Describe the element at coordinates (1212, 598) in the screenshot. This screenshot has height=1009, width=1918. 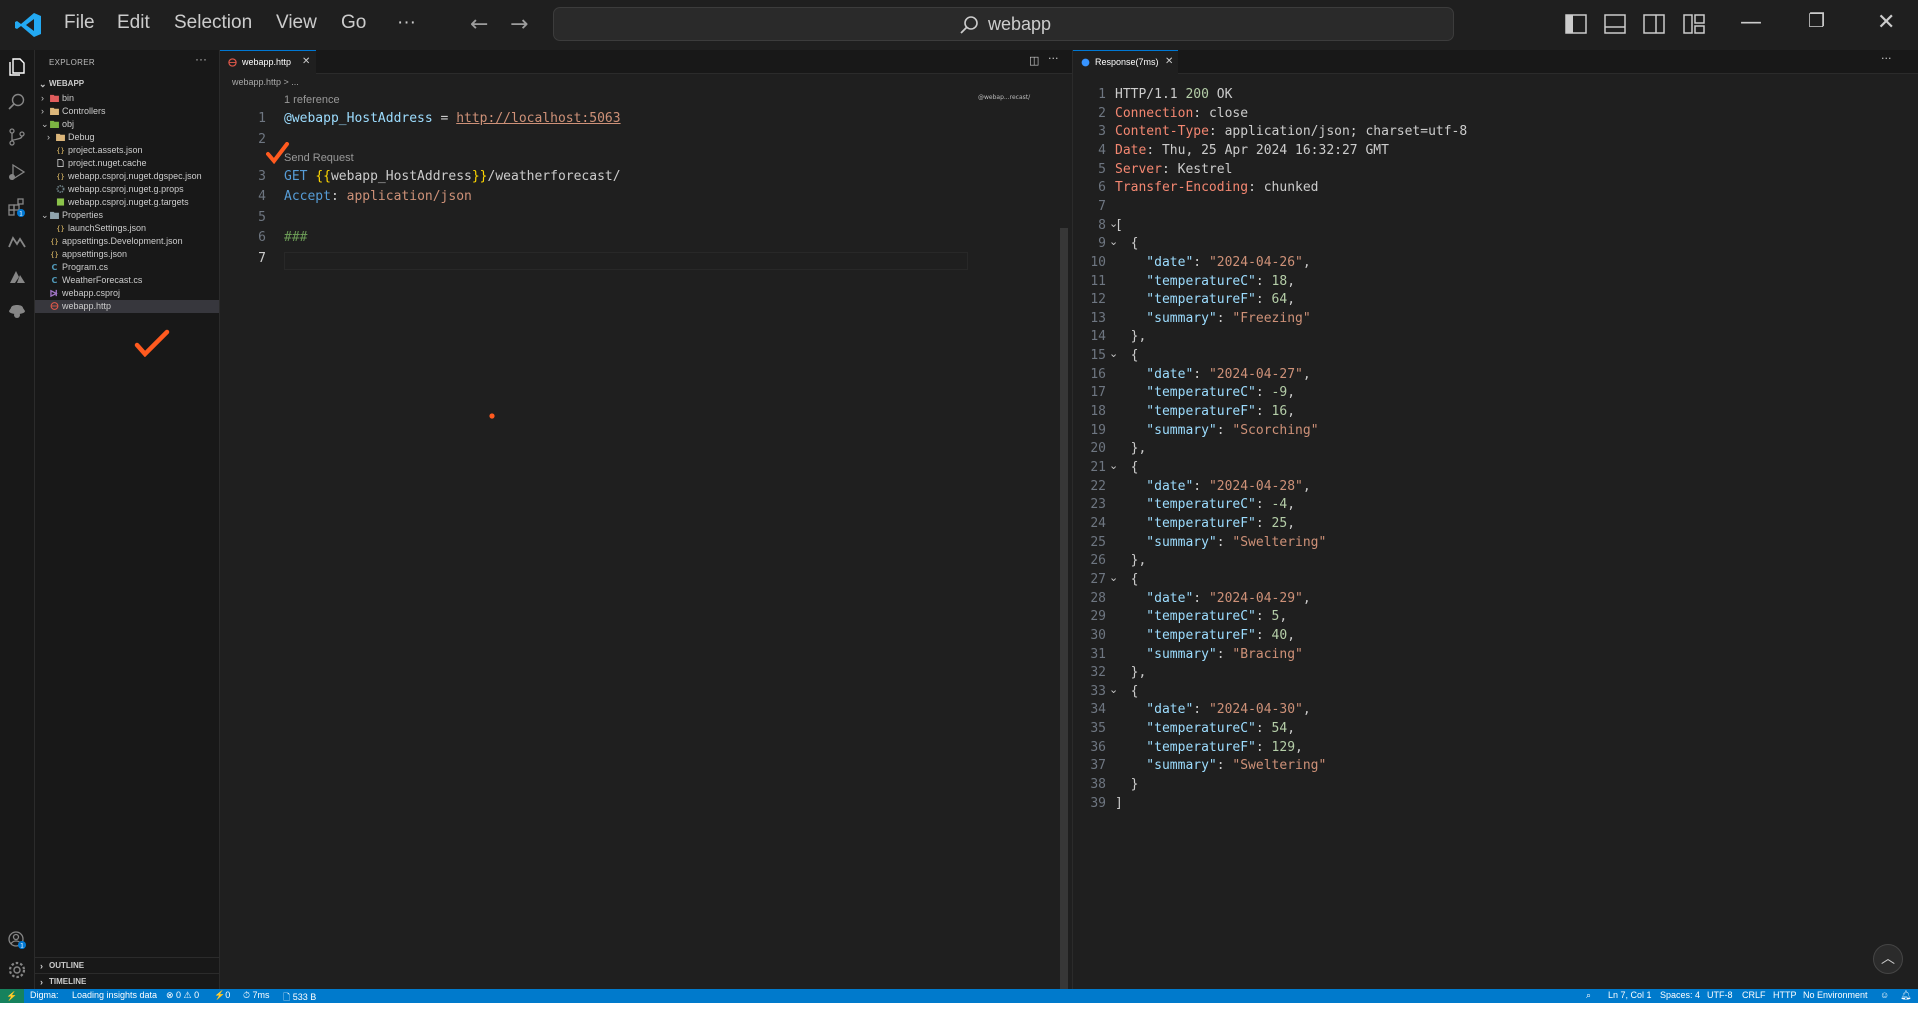
I see `response-line: "date": "2024-04-29",` at that location.